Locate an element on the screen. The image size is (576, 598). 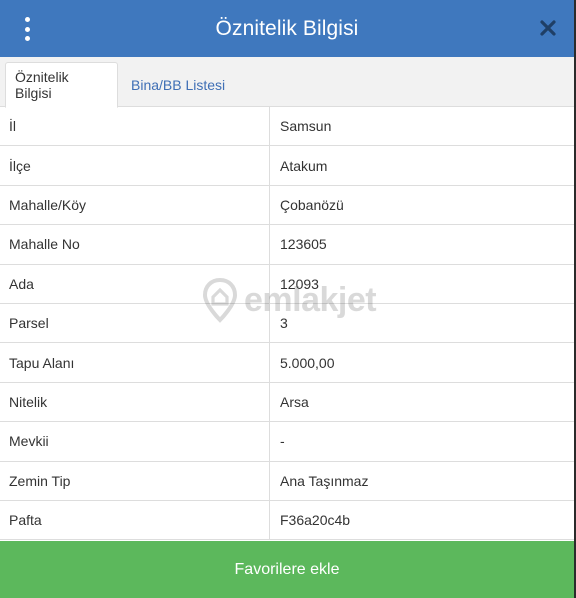
tab-attribute-info: Öznitelik Bilgisi is located at coordinates (61, 85).